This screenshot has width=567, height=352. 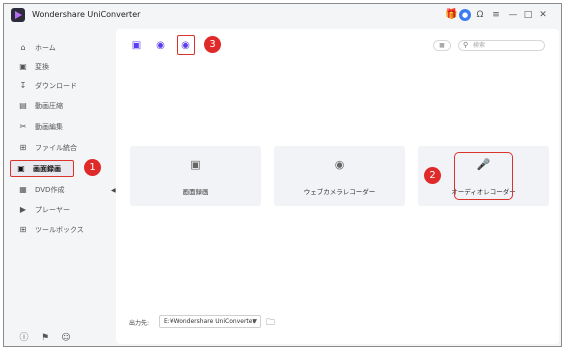 I want to click on sidebar-item-toolbox: ⊞ ツールボックス, so click(x=57, y=230).